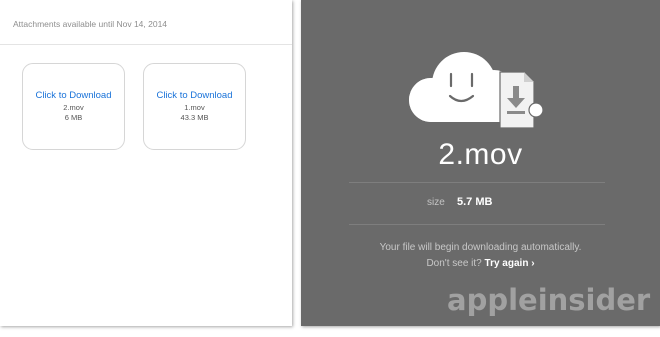 The image size is (660, 337). I want to click on cloud-face-icon, so click(476, 90).